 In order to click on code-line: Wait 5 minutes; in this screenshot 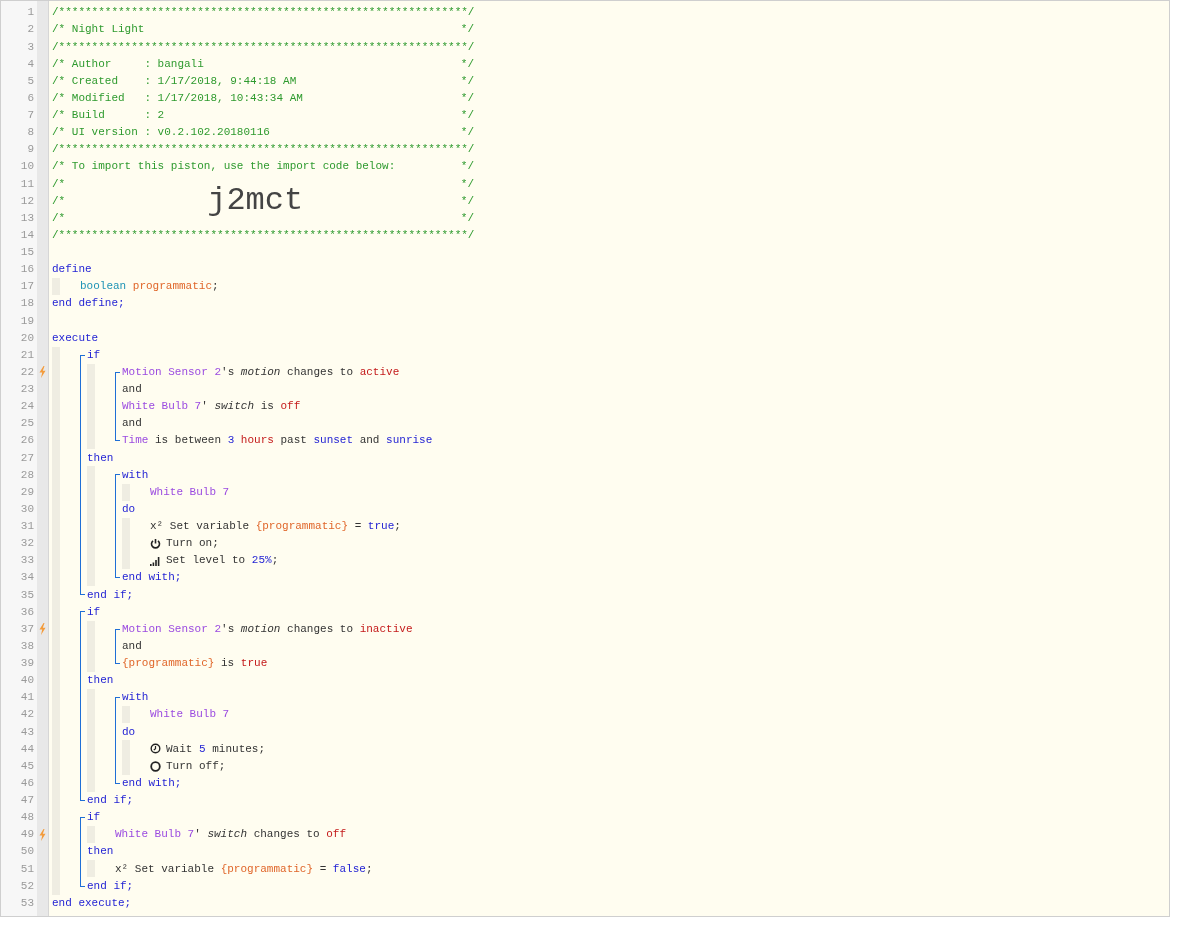, I will do `click(216, 749)`.